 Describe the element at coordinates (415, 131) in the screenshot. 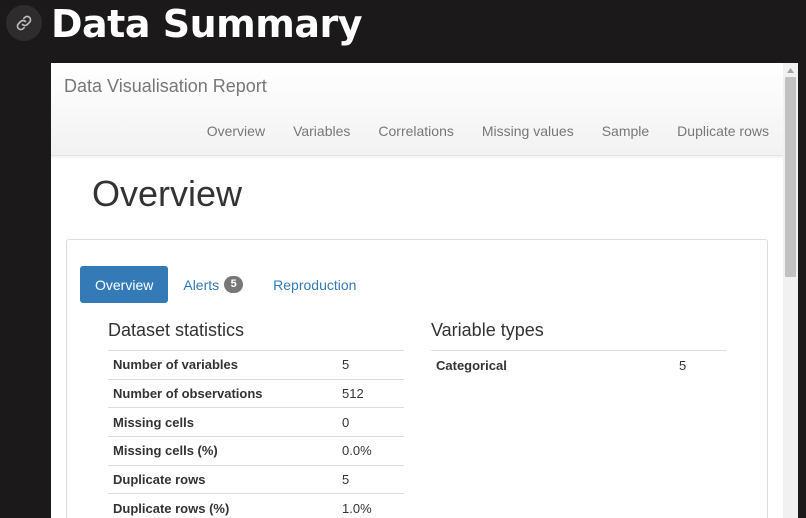

I see `nav-correlations: Correlations` at that location.